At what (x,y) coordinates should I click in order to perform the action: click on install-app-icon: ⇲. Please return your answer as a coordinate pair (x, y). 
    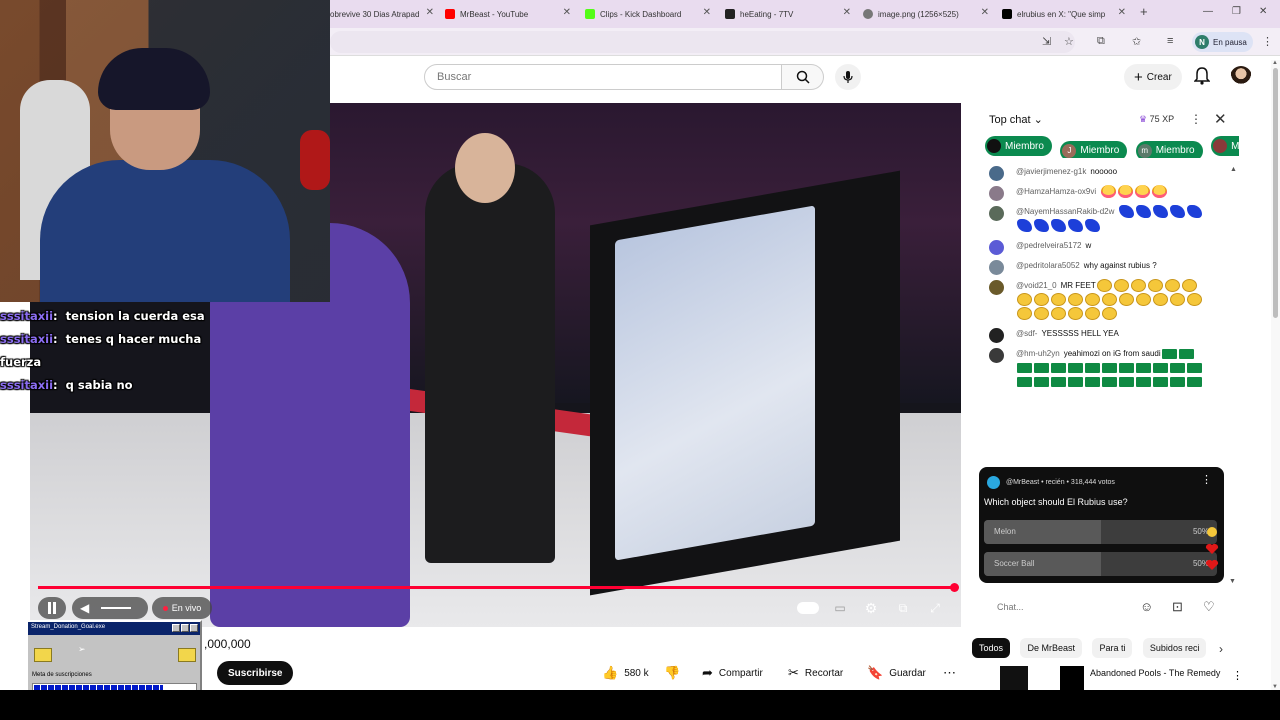
    Looking at the image, I should click on (1046, 41).